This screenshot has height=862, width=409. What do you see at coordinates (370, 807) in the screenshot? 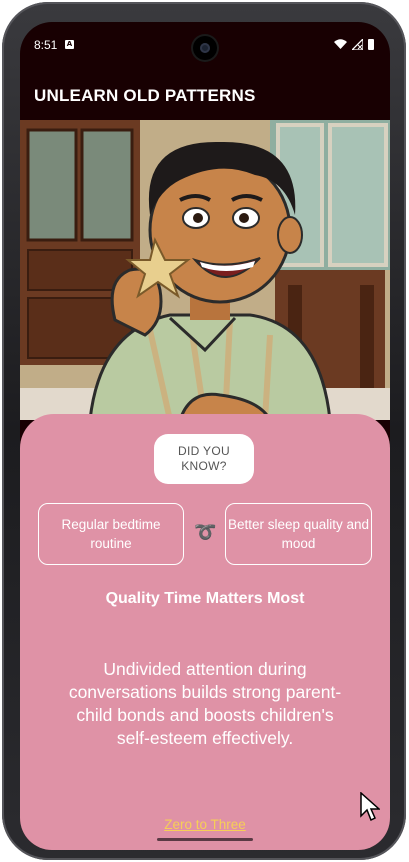
I see `mouse-pointer-icon` at bounding box center [370, 807].